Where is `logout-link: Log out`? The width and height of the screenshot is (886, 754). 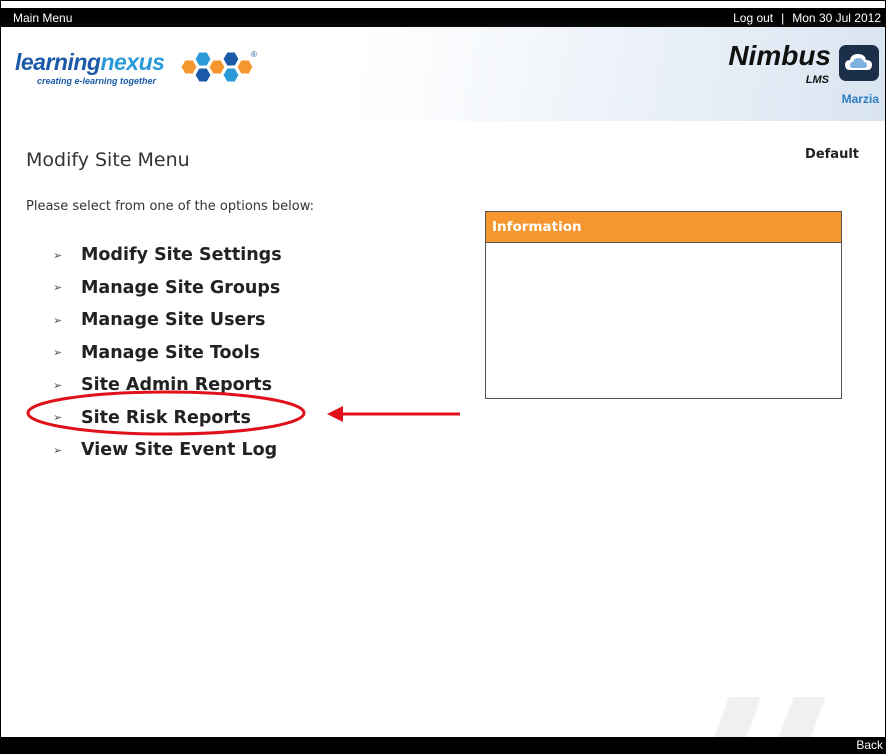 logout-link: Log out is located at coordinates (753, 18).